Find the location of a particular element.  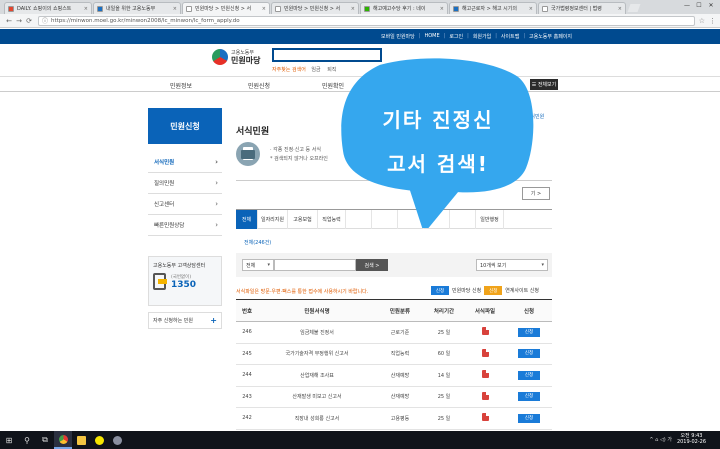

table-row: 244 산업재해 조사표 산재예방 14 일 신청 is located at coordinates (394, 375).